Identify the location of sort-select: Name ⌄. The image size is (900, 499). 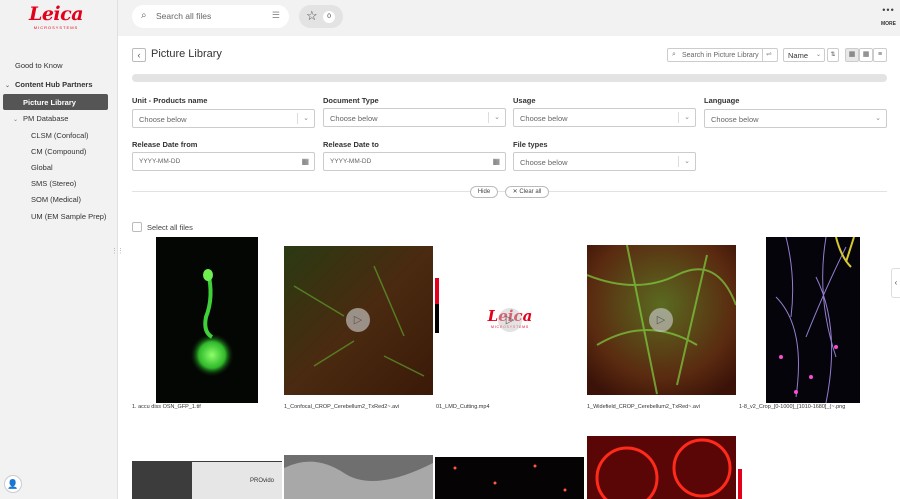
(804, 55).